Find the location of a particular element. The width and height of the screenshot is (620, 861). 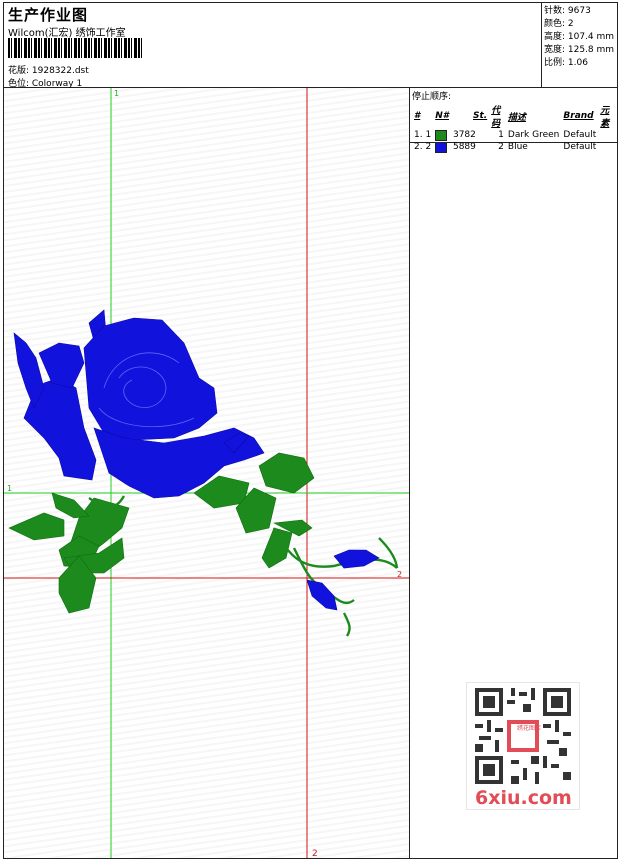

guide-label-h2: 2 is located at coordinates (399, 574).